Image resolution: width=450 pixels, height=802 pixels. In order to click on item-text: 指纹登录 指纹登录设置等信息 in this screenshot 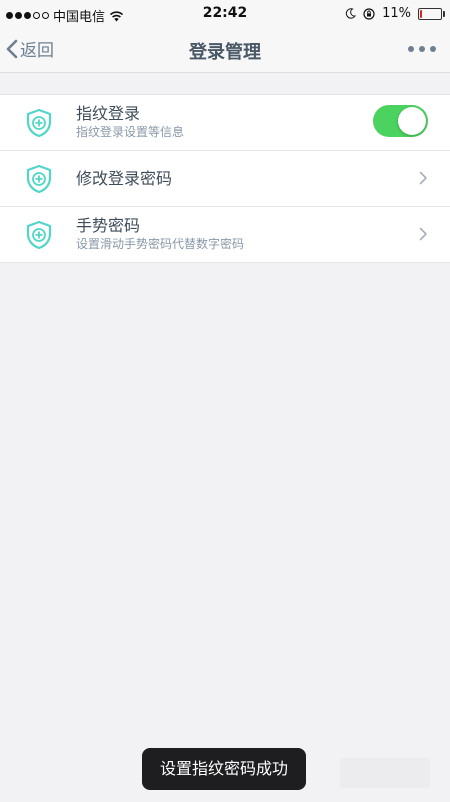, I will do `click(130, 122)`.